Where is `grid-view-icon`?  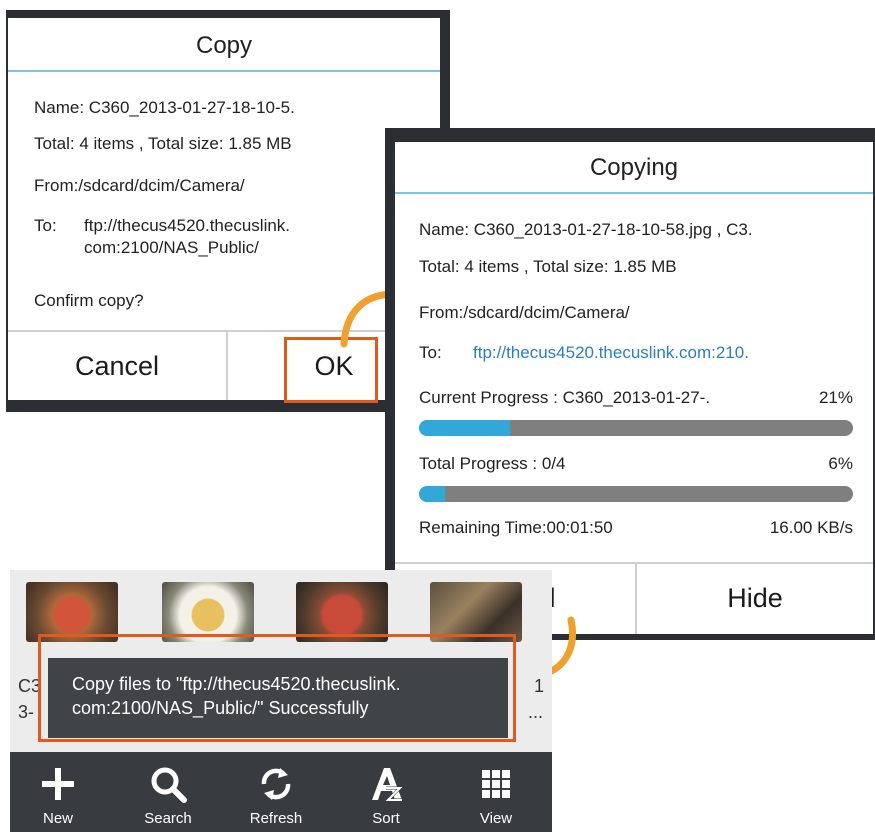 grid-view-icon is located at coordinates (496, 784).